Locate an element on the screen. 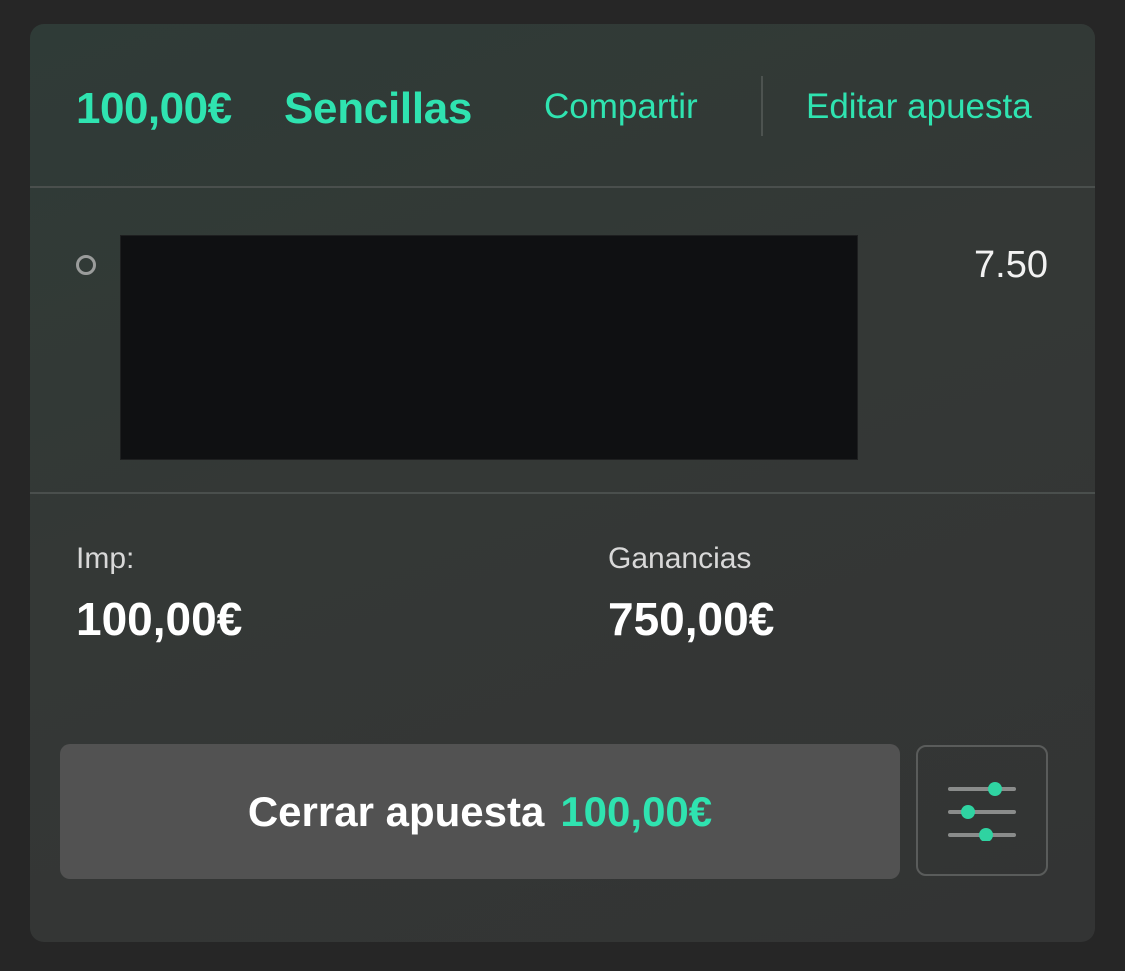 This screenshot has height=971, width=1125. sliders-icon is located at coordinates (982, 811).